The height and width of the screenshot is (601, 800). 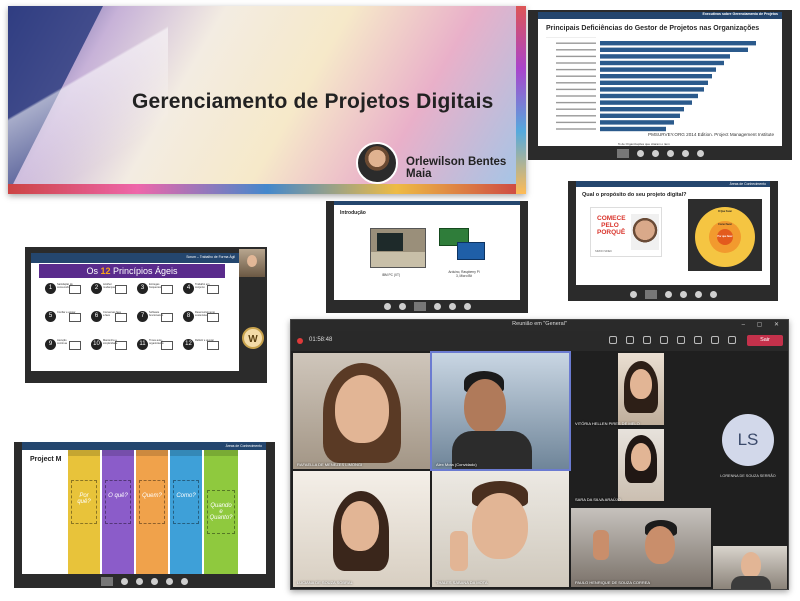 What do you see at coordinates (664, 340) in the screenshot?
I see `rooms-icon` at bounding box center [664, 340].